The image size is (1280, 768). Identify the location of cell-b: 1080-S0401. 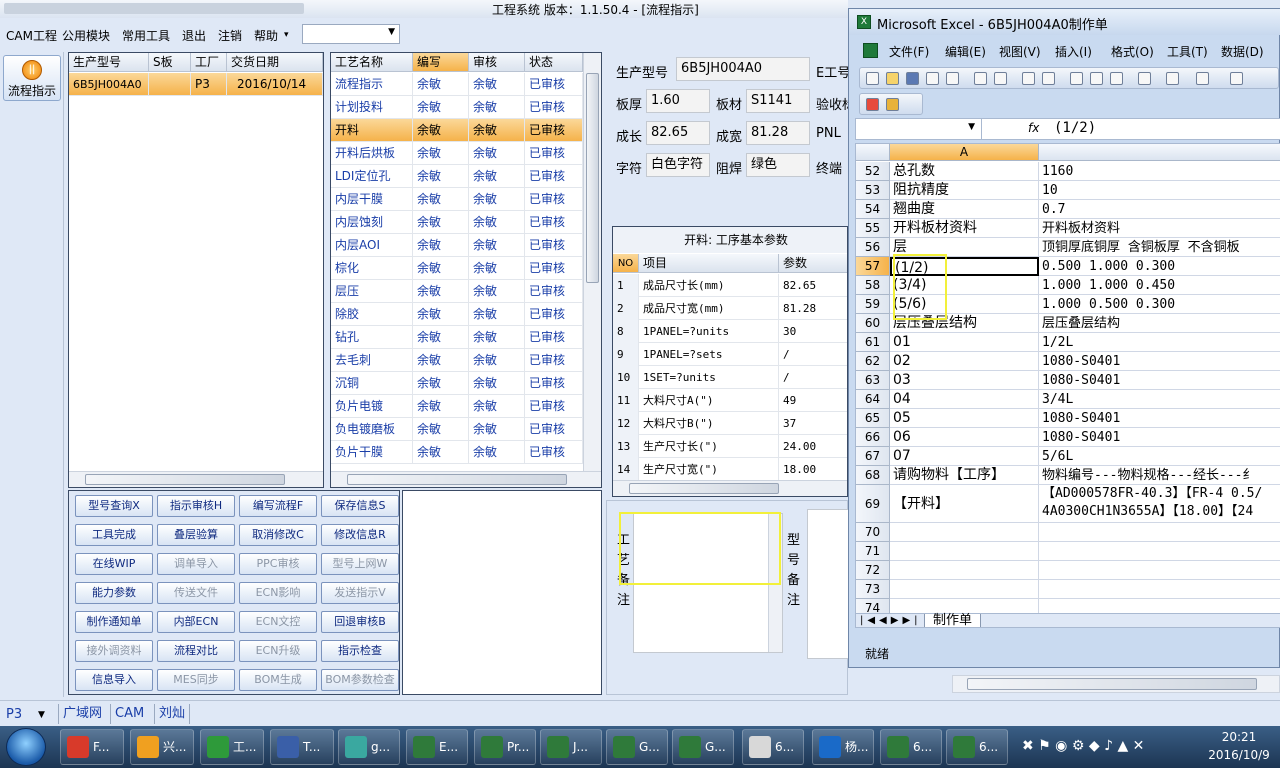
(1159, 418).